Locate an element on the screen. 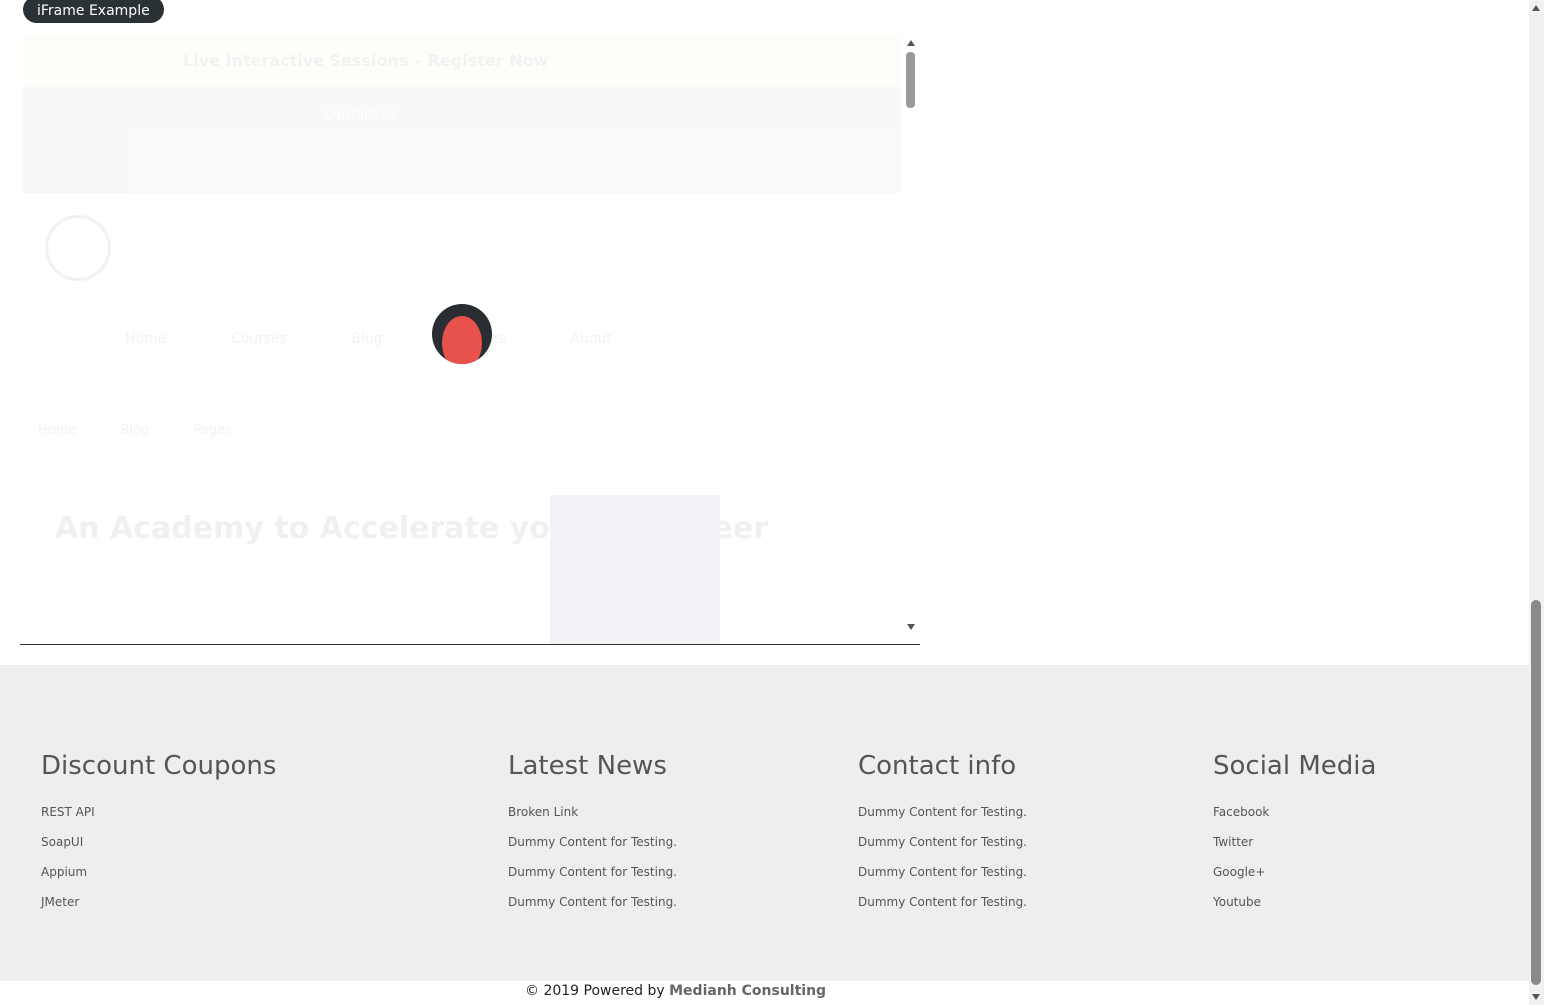 The image size is (1544, 1005). copyright-link: Medianh Consulting is located at coordinates (747, 991).